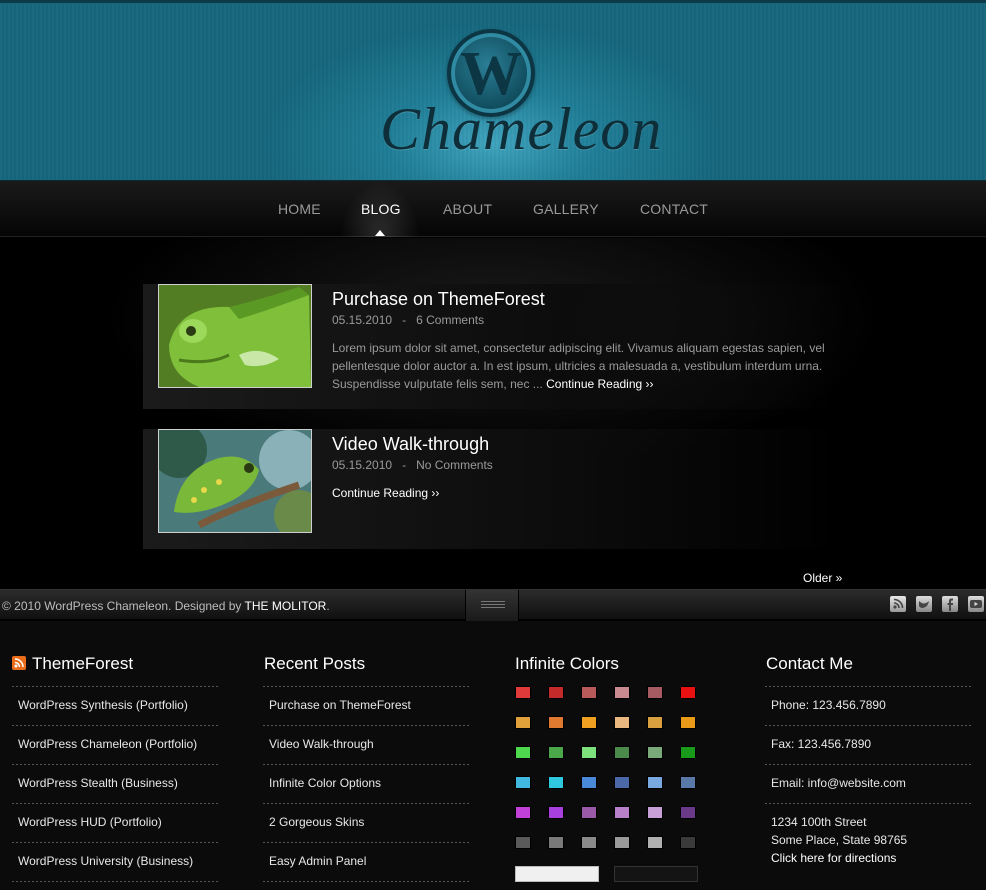  What do you see at coordinates (828, 705) in the screenshot?
I see `contact-phone: Phone: 123.456.7890` at bounding box center [828, 705].